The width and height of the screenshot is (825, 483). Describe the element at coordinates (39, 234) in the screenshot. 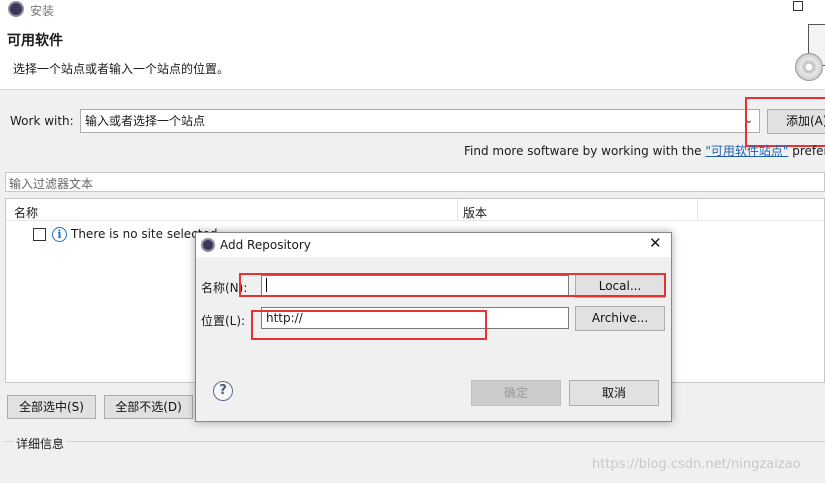

I see `row-checkbox` at that location.